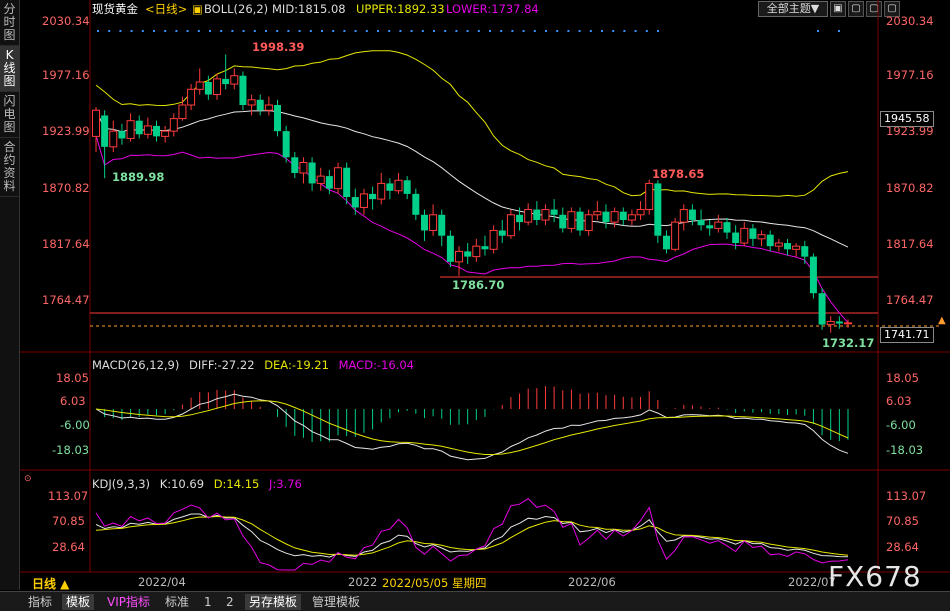  I want to click on tab-1: 1, so click(208, 602).